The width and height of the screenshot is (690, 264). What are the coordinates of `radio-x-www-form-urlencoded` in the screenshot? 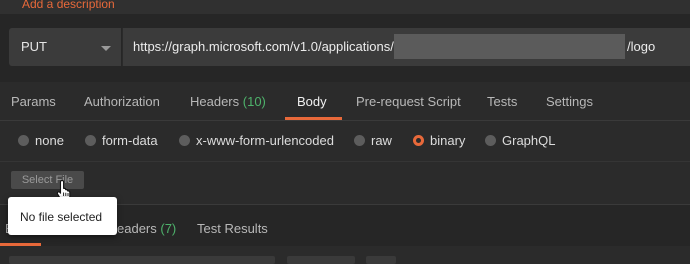 It's located at (184, 140).